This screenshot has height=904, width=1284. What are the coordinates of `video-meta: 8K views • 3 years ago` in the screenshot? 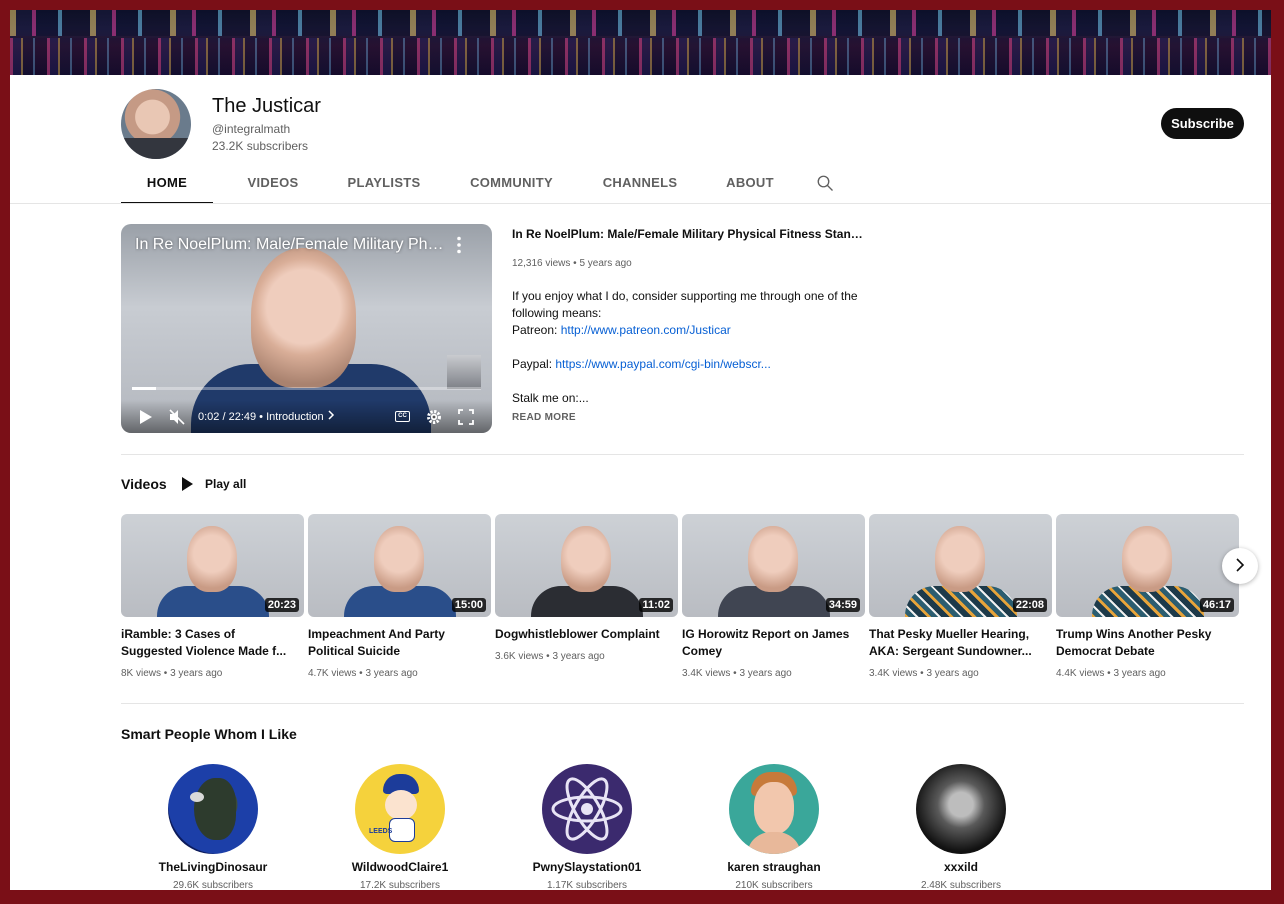 It's located at (171, 673).